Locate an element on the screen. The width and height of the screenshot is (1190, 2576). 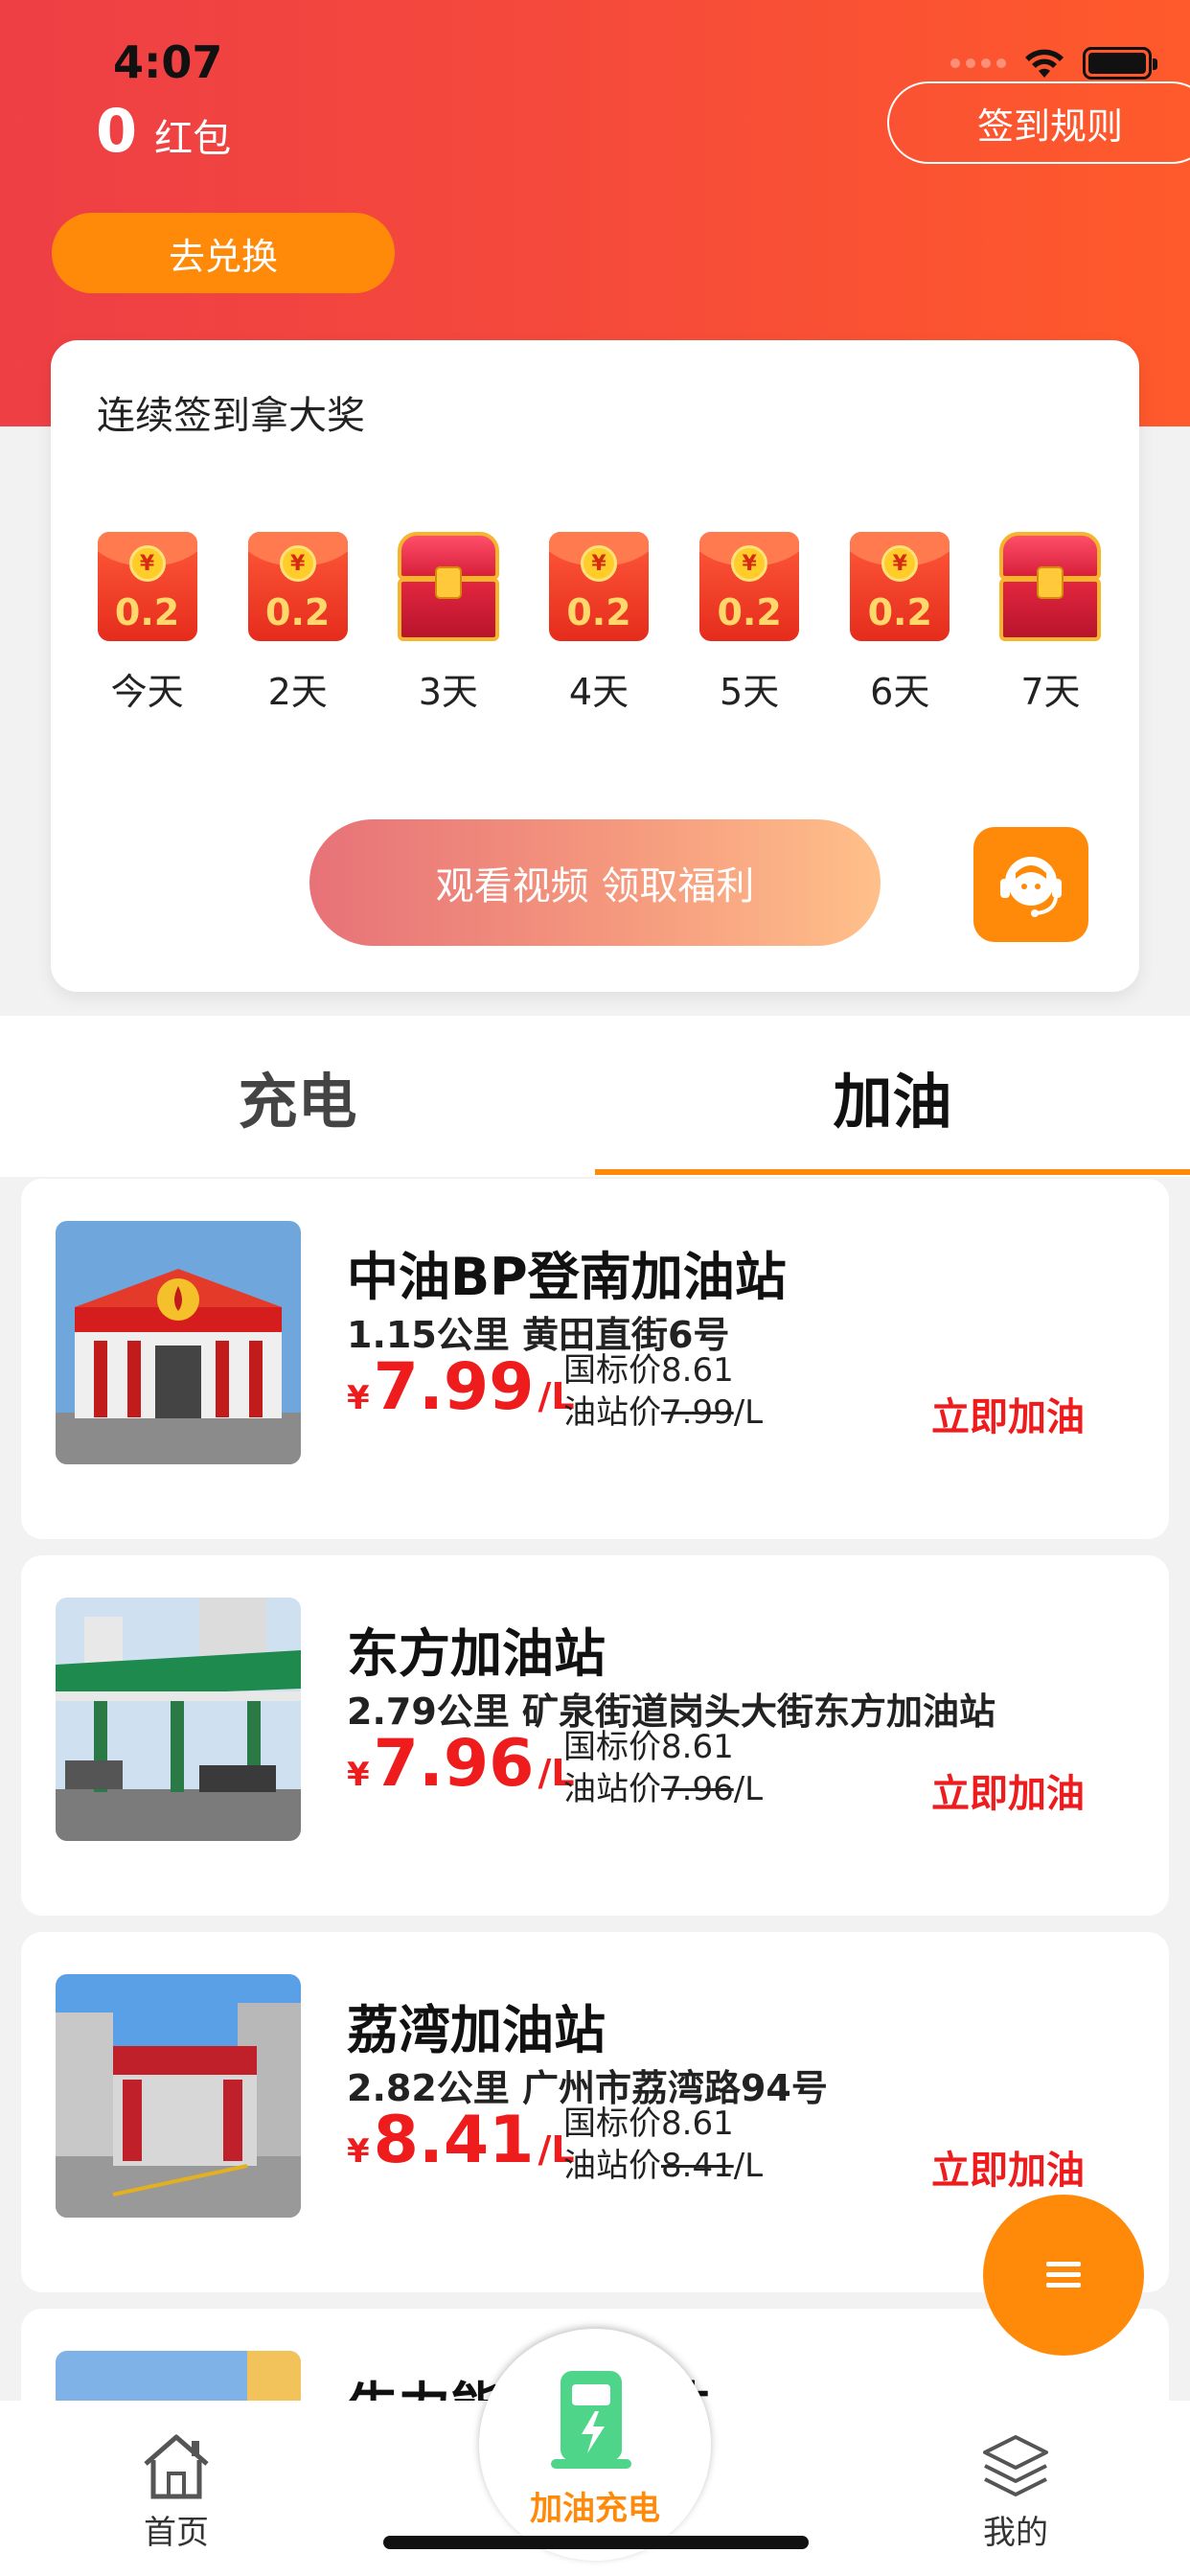
station-price: ¥ 7.99 /L is located at coordinates (461, 1387).